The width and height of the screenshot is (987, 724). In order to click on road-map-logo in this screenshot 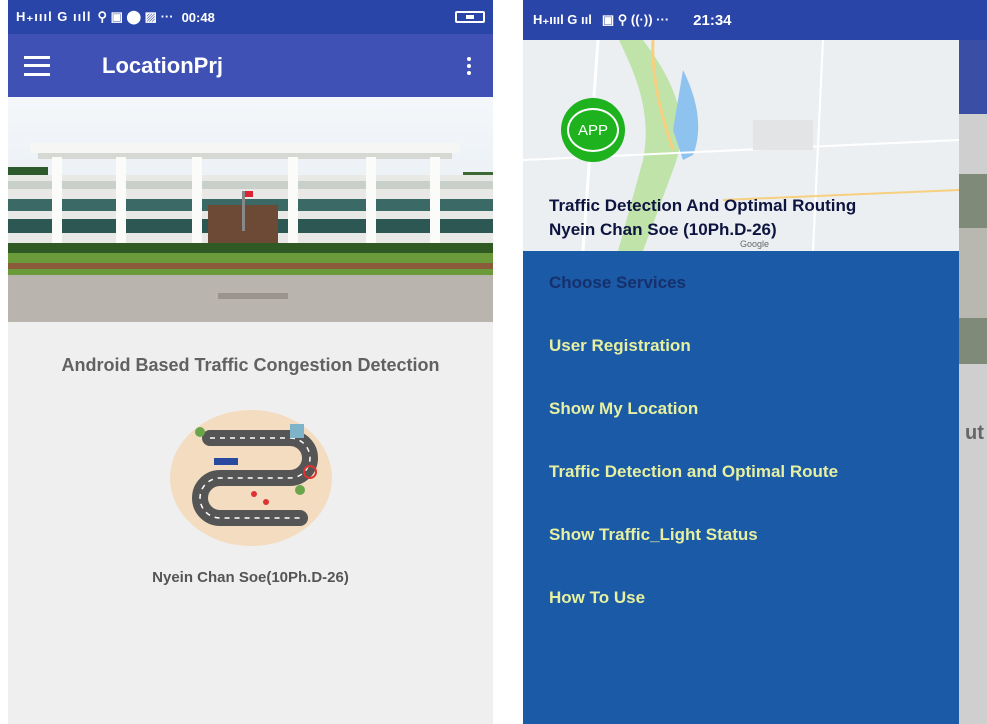, I will do `click(251, 478)`.